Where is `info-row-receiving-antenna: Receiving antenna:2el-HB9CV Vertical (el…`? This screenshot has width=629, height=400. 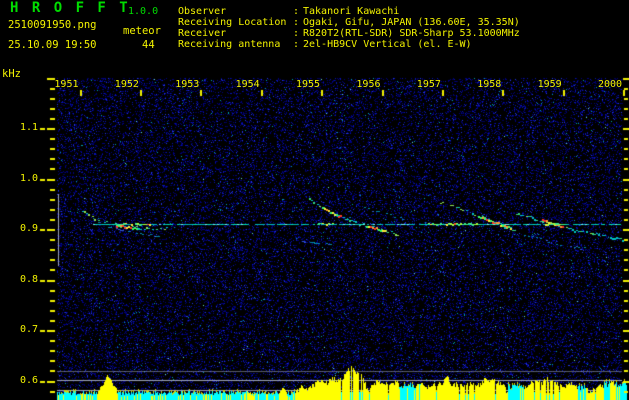
info-row-receiving-antenna: Receiving antenna:2el-HB9CV Vertical (el… is located at coordinates (325, 44).